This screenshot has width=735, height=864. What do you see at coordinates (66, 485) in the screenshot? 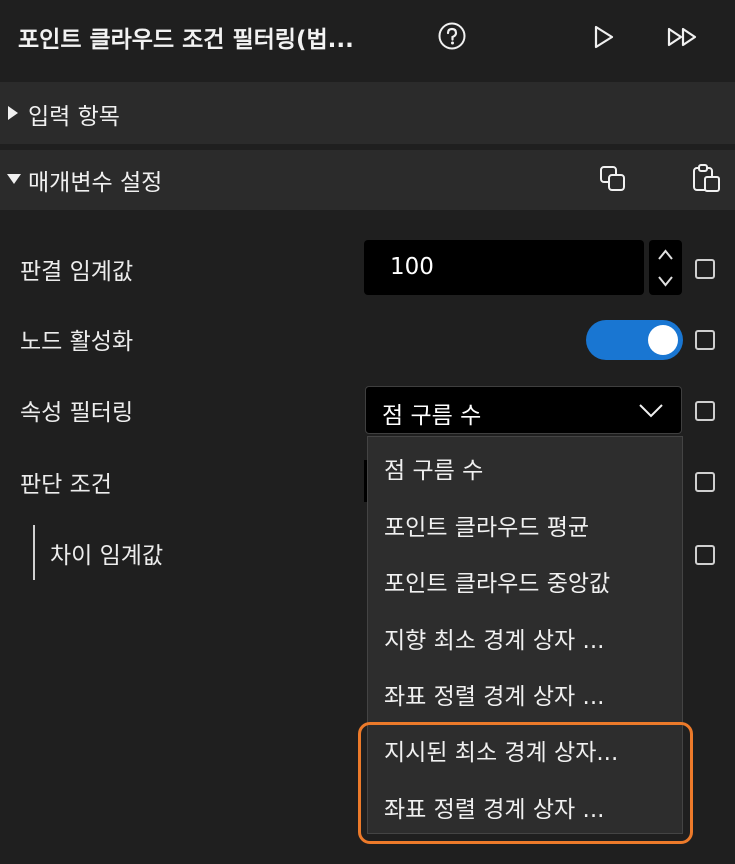
I see `judge-cond-label: 판단 조건` at bounding box center [66, 485].